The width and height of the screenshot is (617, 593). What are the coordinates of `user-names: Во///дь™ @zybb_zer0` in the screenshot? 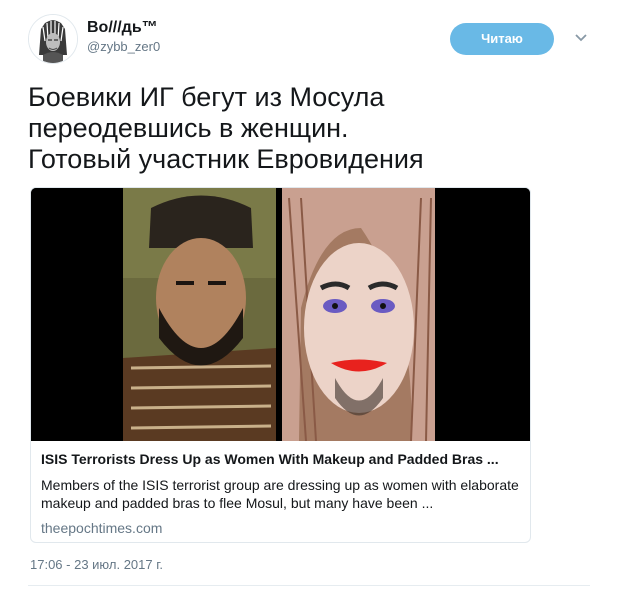 It's located at (123, 37).